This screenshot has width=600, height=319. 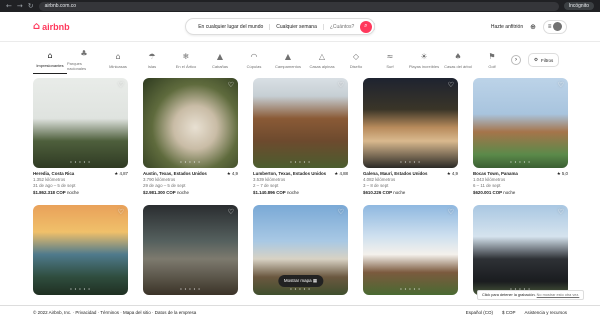 What do you see at coordinates (533, 27) in the screenshot?
I see `globe-icon: ⊕` at bounding box center [533, 27].